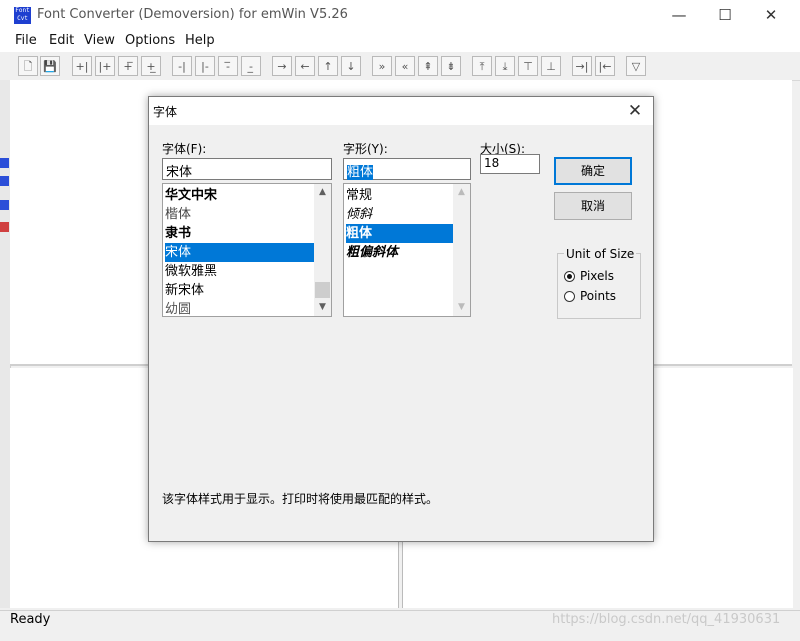 The width and height of the screenshot is (800, 641). What do you see at coordinates (151, 66) in the screenshot?
I see `add-row-bottom-tool-button: +̲` at bounding box center [151, 66].